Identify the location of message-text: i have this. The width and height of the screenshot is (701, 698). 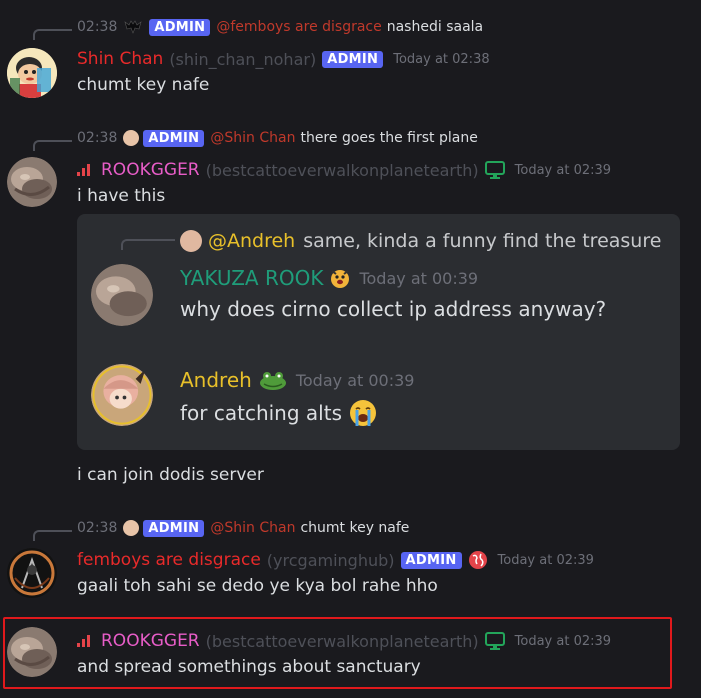
(121, 196).